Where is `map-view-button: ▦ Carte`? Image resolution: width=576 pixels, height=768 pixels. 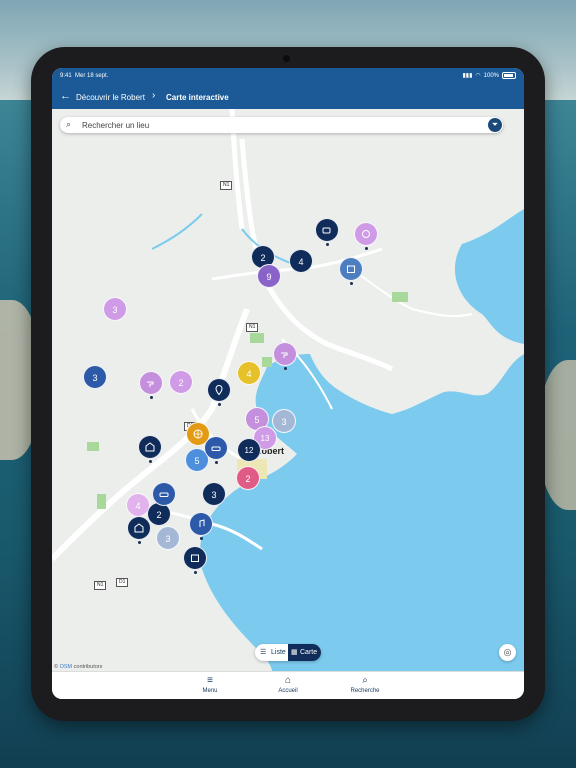 map-view-button: ▦ Carte is located at coordinates (304, 652).